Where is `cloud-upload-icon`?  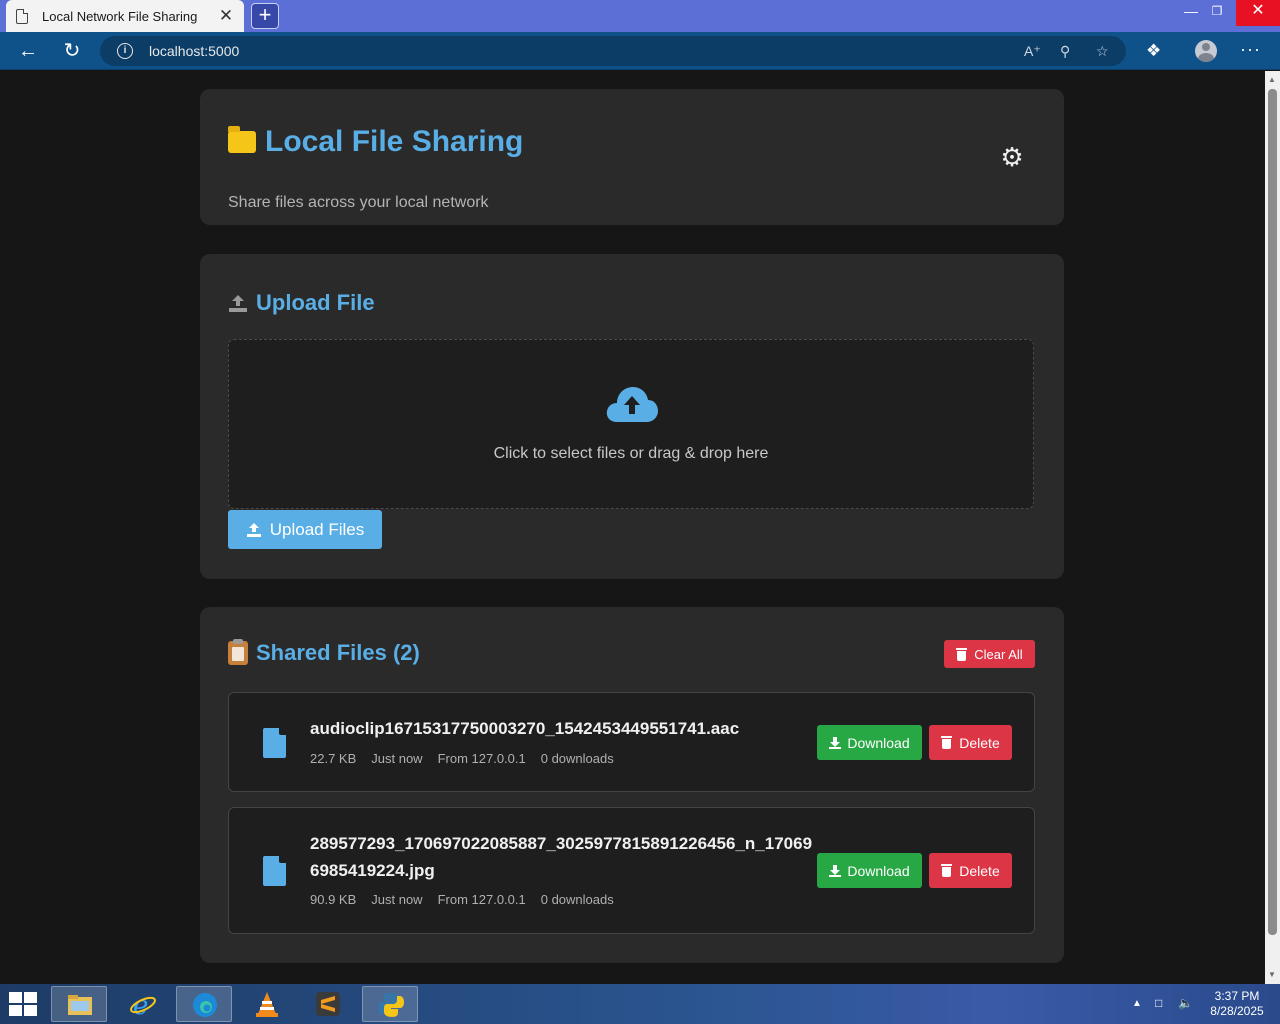 cloud-upload-icon is located at coordinates (632, 404).